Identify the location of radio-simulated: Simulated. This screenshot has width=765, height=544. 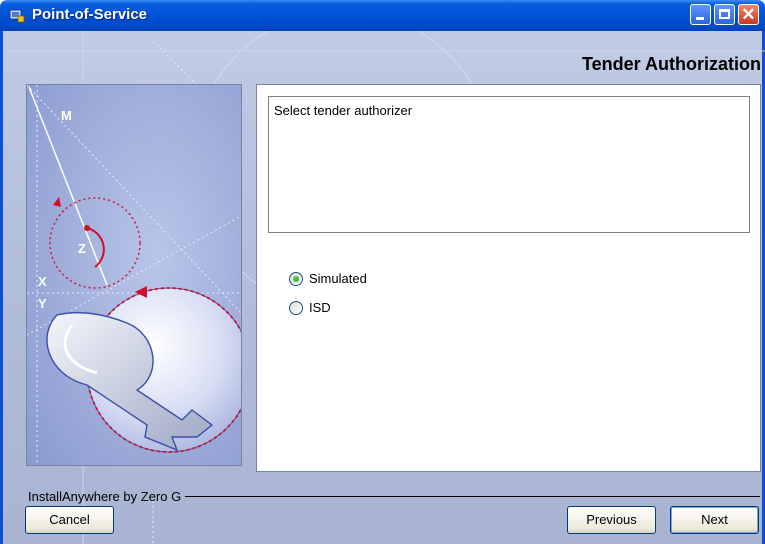
(328, 278).